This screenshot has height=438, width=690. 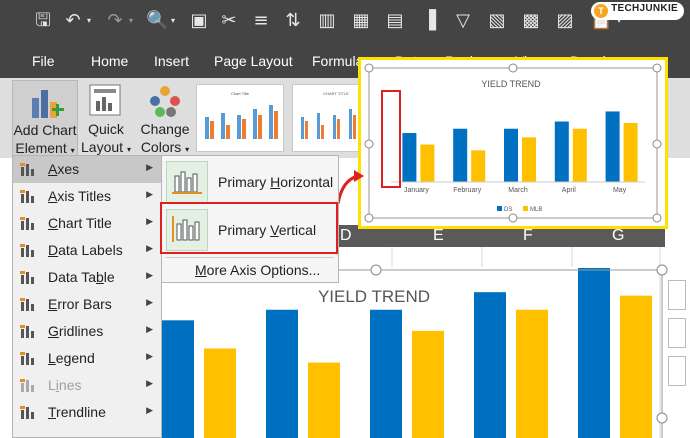 What do you see at coordinates (27, 358) in the screenshot?
I see `legend-icon` at bounding box center [27, 358].